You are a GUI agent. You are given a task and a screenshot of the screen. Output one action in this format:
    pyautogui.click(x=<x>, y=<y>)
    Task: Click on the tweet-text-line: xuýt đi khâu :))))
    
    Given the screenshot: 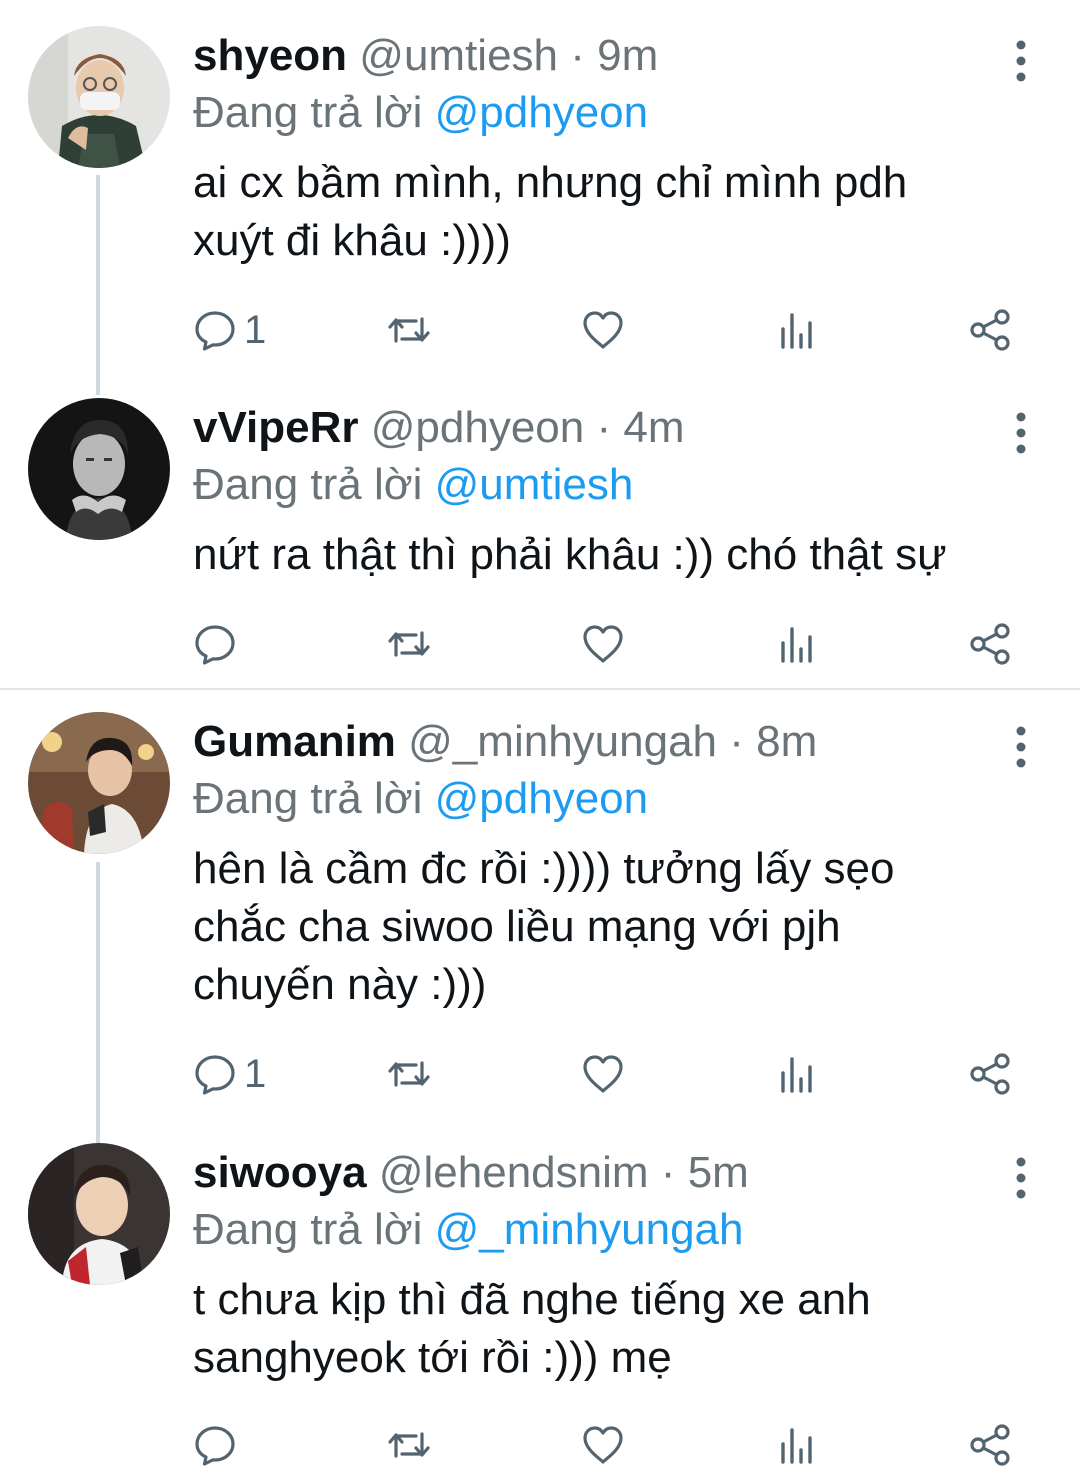 What is the action you would take?
    pyautogui.click(x=352, y=240)
    